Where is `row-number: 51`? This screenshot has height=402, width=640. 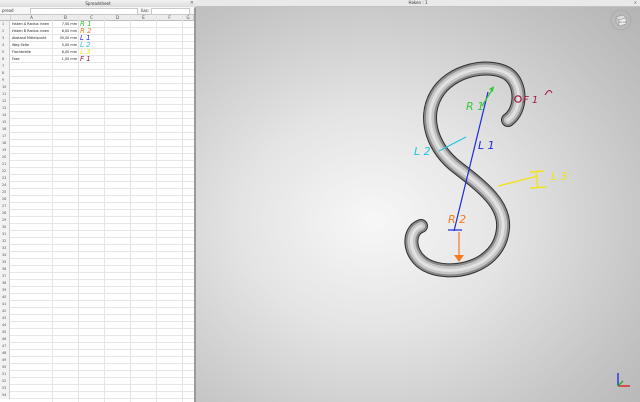 row-number: 51 is located at coordinates (5, 374).